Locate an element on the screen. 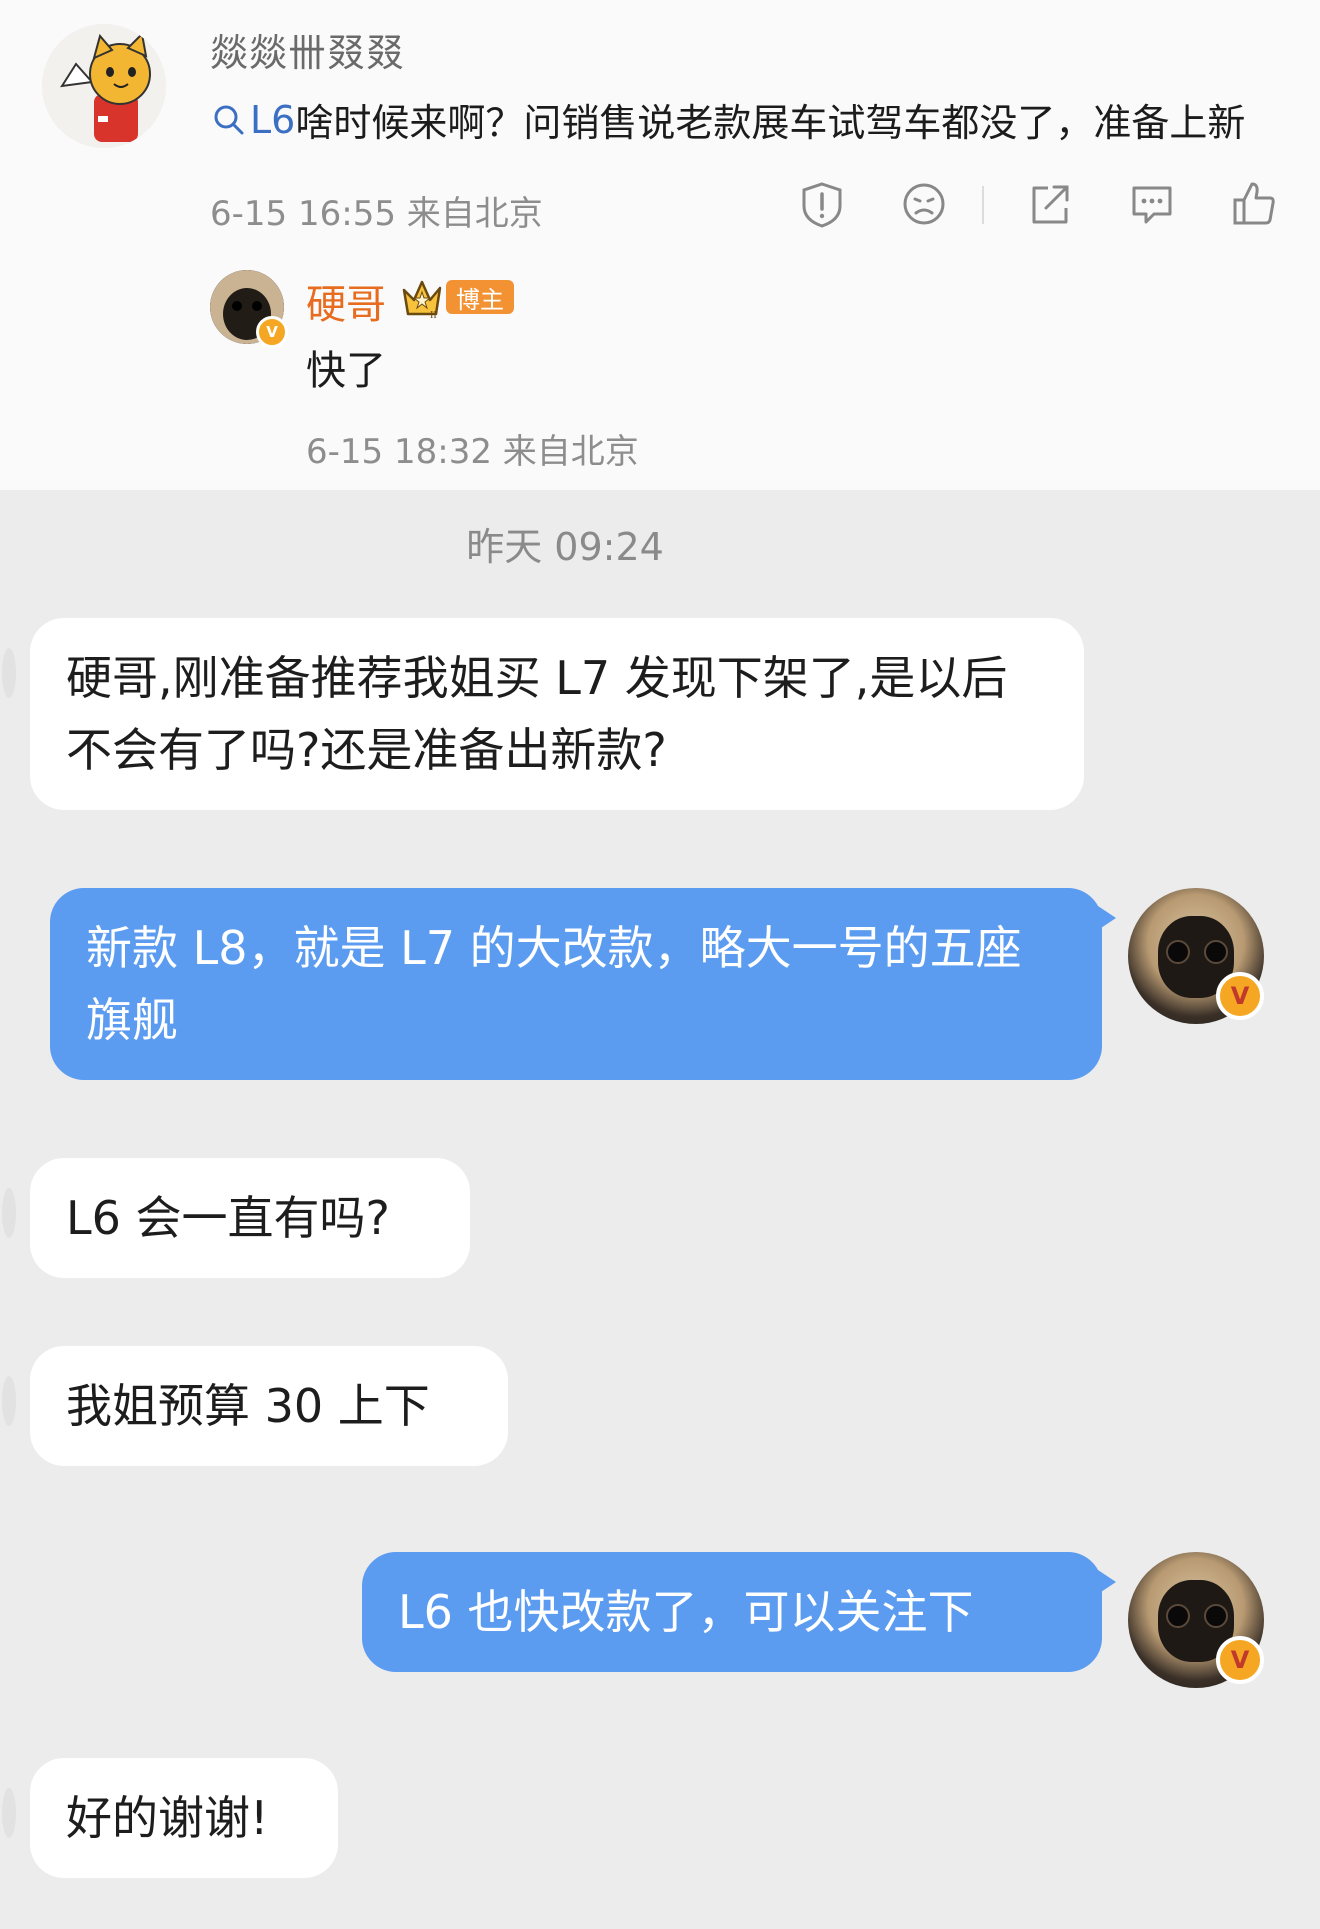 The image size is (1320, 1929). reply-text: 快了 is located at coordinates (346, 371).